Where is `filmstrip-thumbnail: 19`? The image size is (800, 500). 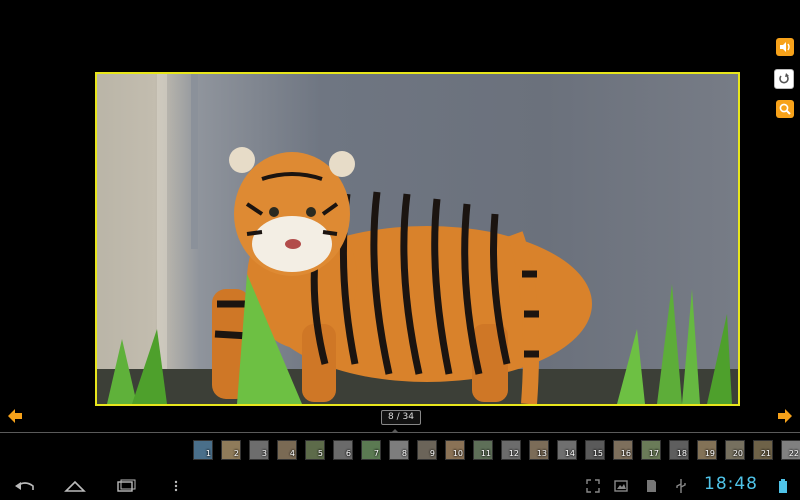 filmstrip-thumbnail: 19 is located at coordinates (707, 450).